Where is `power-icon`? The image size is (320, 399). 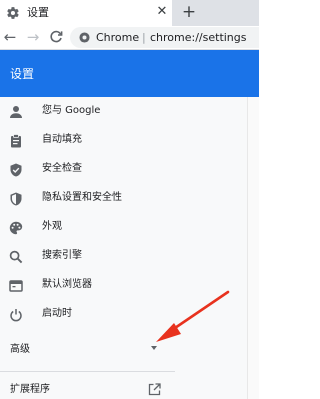 power-icon is located at coordinates (16, 315).